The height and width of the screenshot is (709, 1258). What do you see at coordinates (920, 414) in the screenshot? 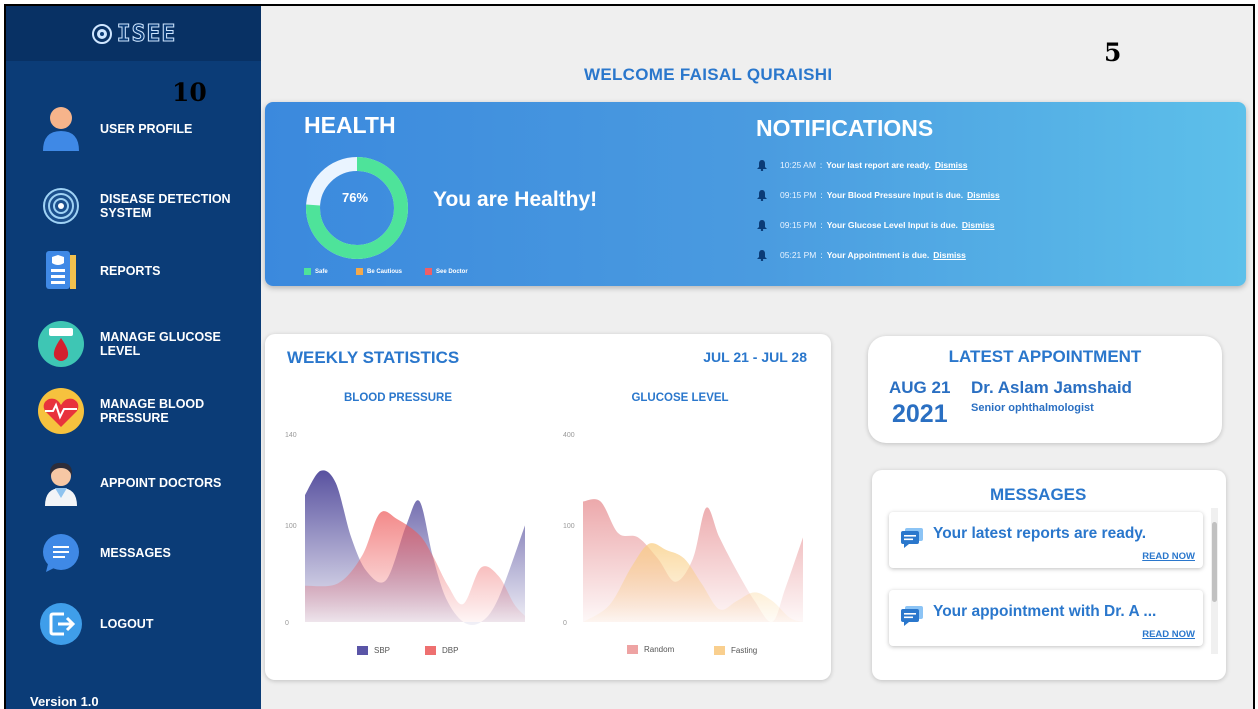
I see `appointment-year: 2021` at bounding box center [920, 414].